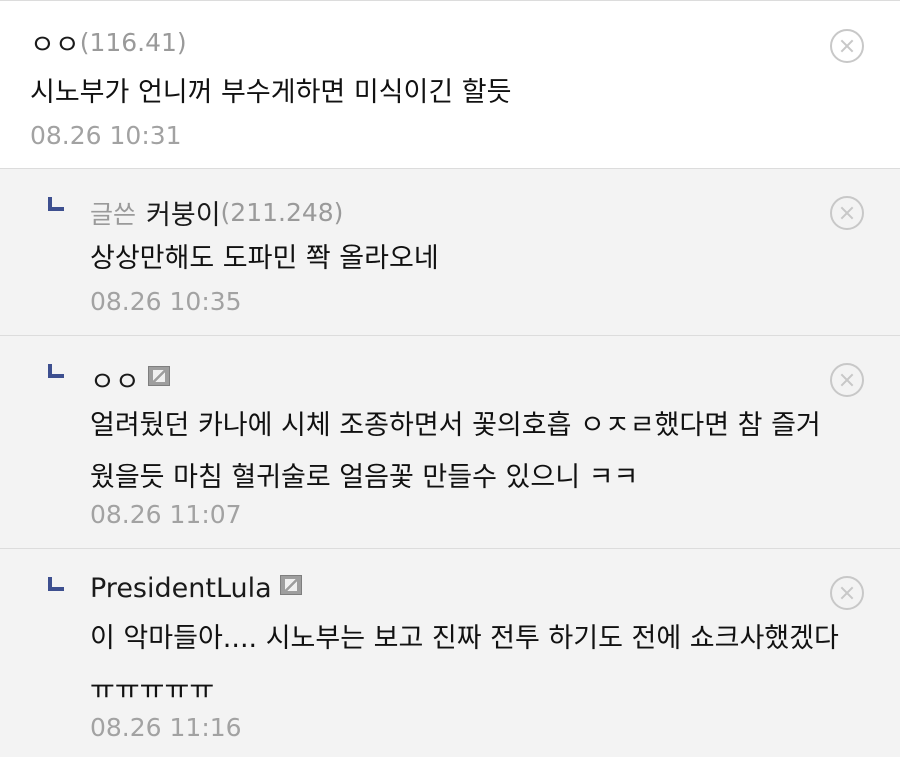  What do you see at coordinates (113, 214) in the screenshot?
I see `author-prefix: 글쓴` at bounding box center [113, 214].